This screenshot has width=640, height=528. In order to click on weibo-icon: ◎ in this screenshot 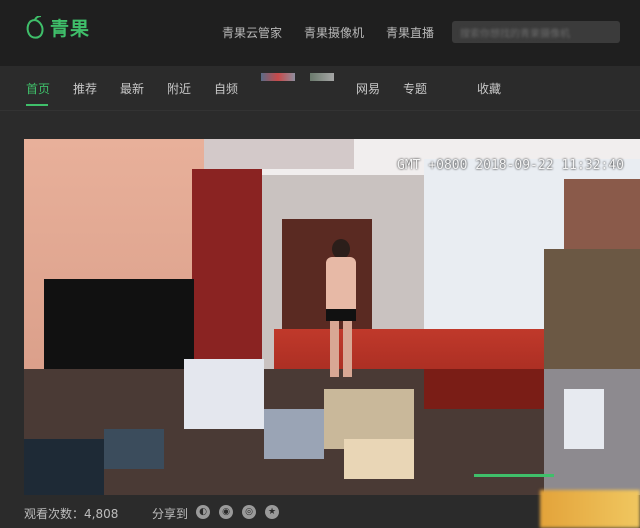, I will do `click(249, 512)`.